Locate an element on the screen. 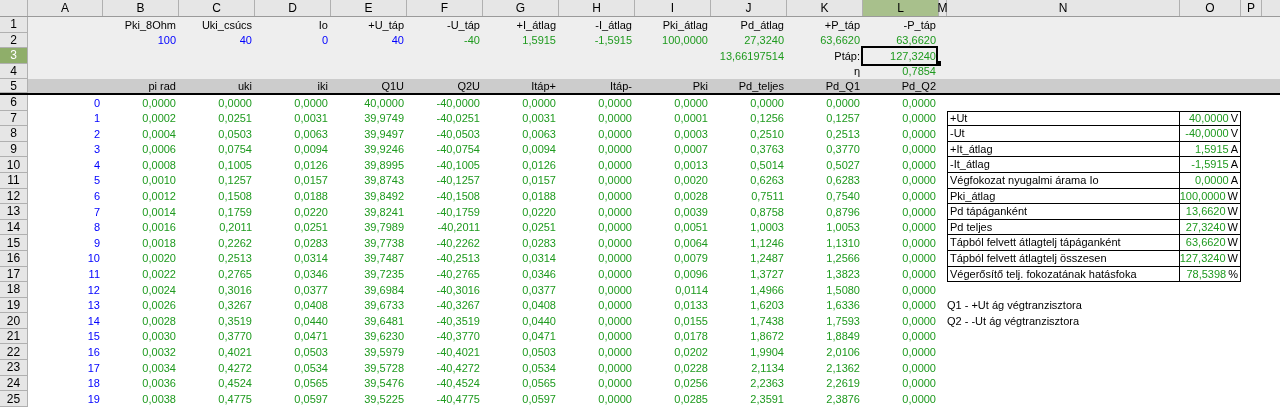 The height and width of the screenshot is (413, 1280). row-header: 18 is located at coordinates (14, 290).